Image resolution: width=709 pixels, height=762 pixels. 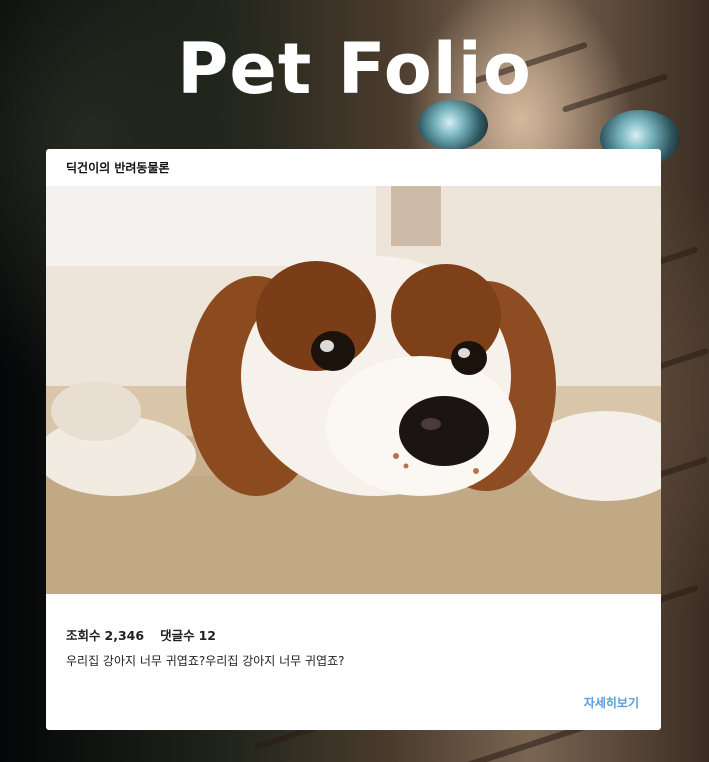 I want to click on post-description: 우리집 강아지 너무 귀엽죠?우리집 강아지 너무 귀엽죠?, so click(x=205, y=661).